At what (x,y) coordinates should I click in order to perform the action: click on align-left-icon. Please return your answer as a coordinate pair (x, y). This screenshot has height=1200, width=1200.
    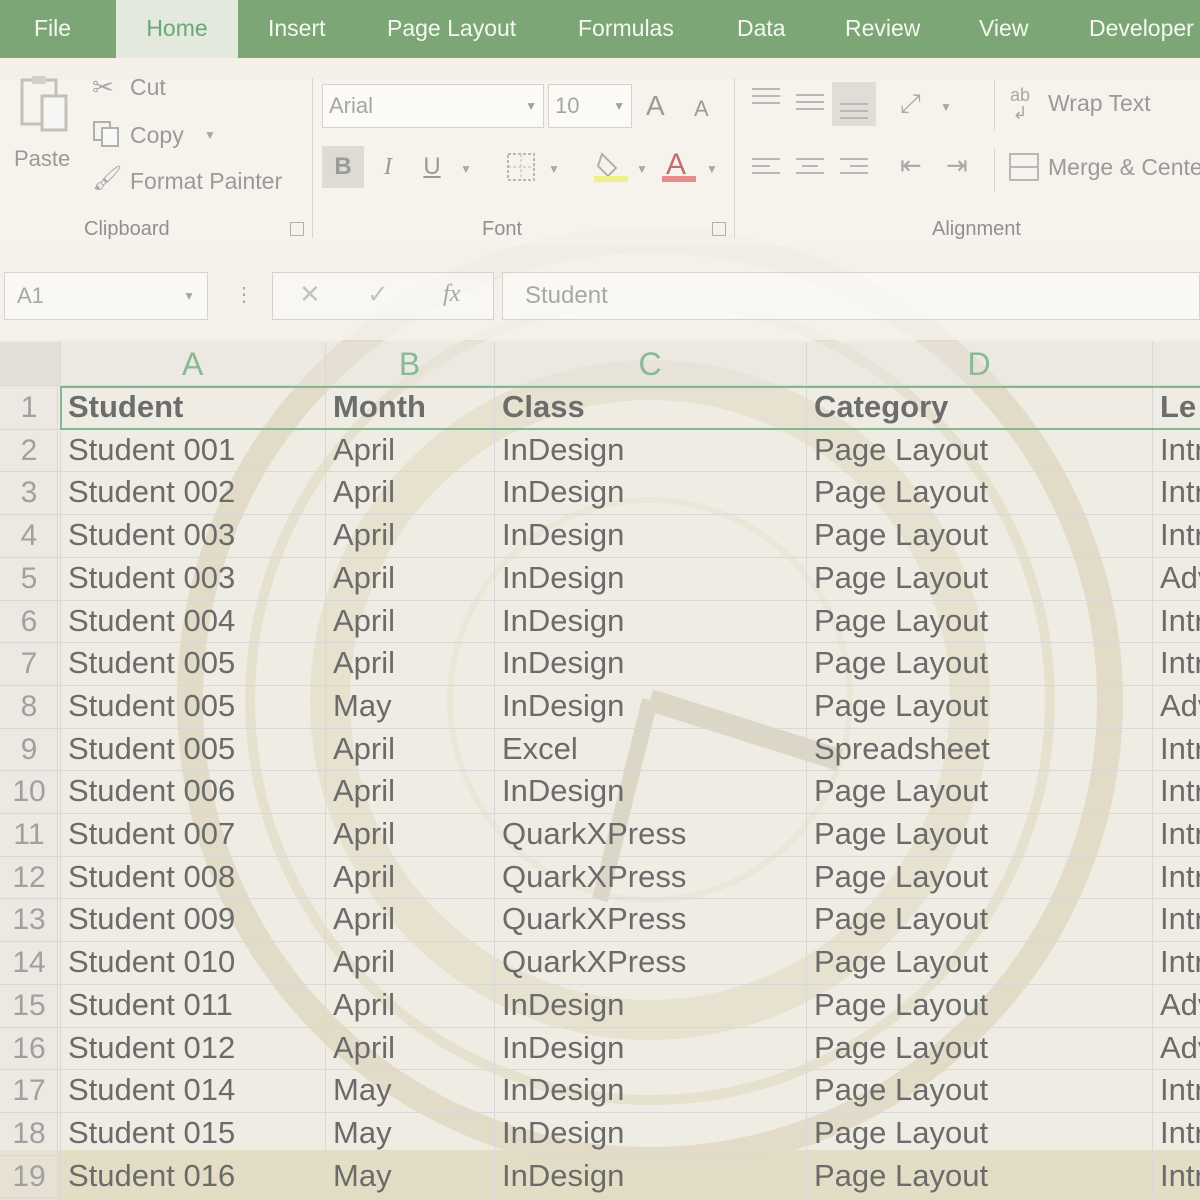
    Looking at the image, I should click on (766, 168).